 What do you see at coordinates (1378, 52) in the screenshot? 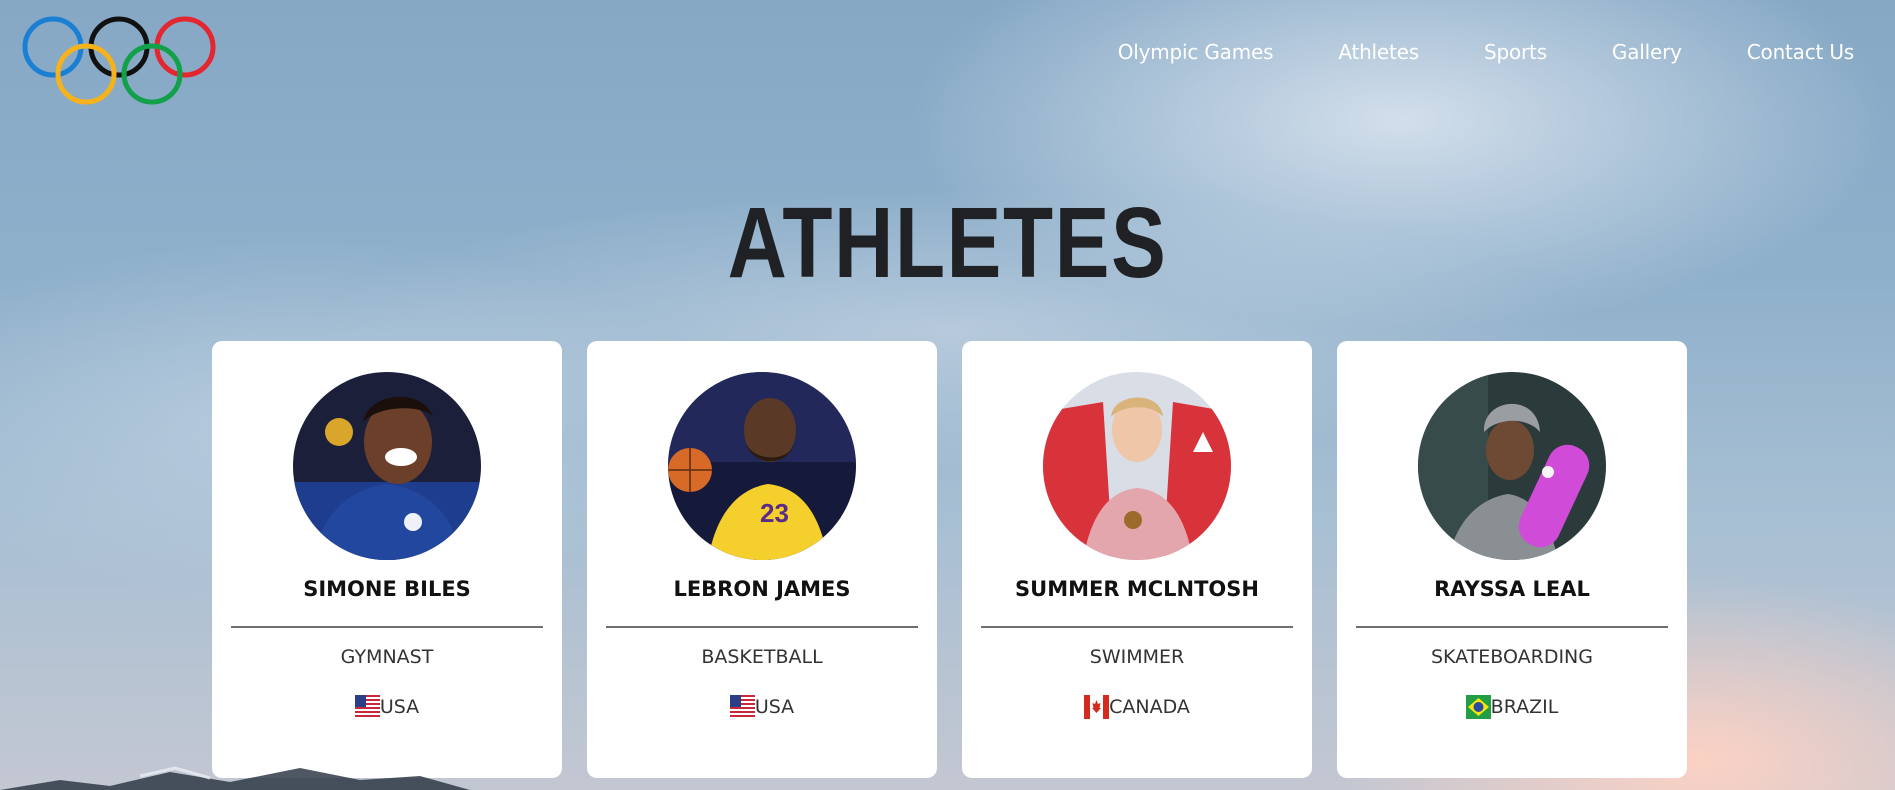
I see `nav-athletes: Athletes` at bounding box center [1378, 52].